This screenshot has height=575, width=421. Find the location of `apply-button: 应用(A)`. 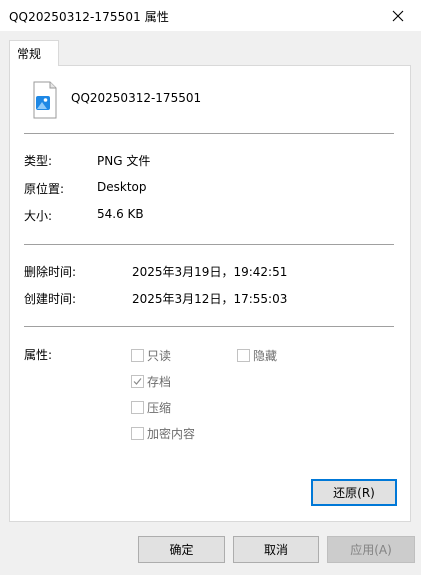

apply-button: 应用(A) is located at coordinates (371, 549).